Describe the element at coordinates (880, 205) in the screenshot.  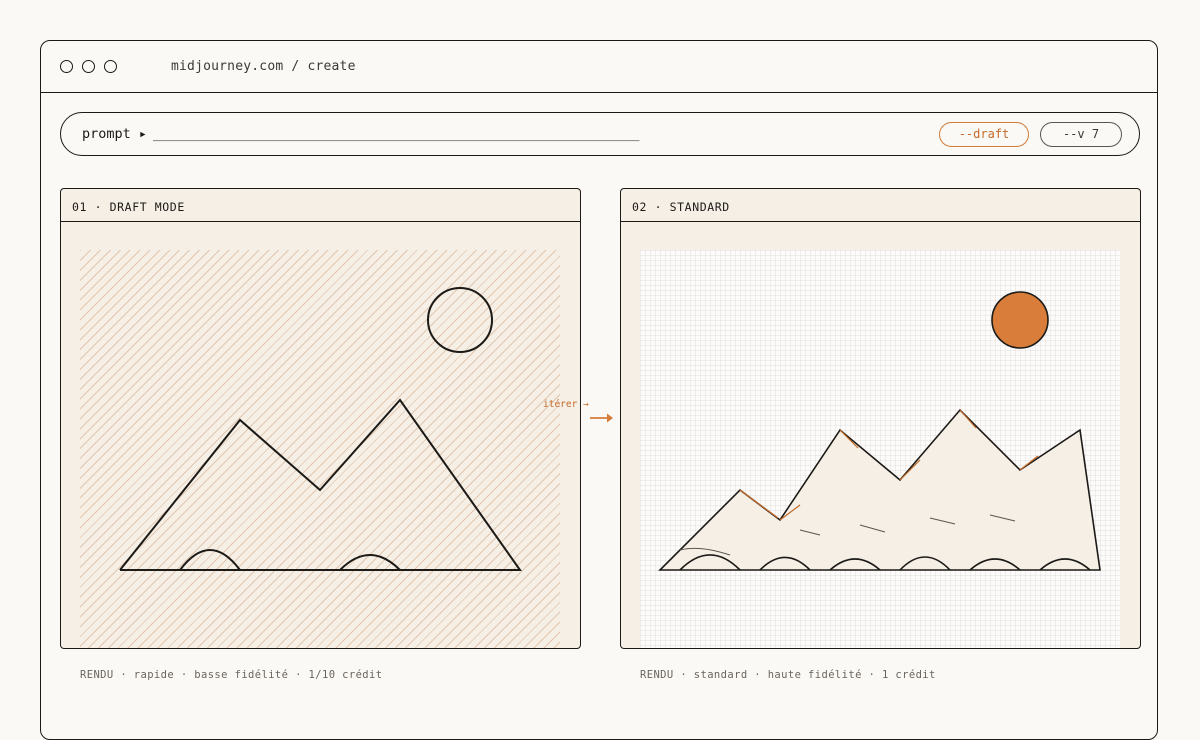
I see `panel-header: 02 · STANDARD` at that location.